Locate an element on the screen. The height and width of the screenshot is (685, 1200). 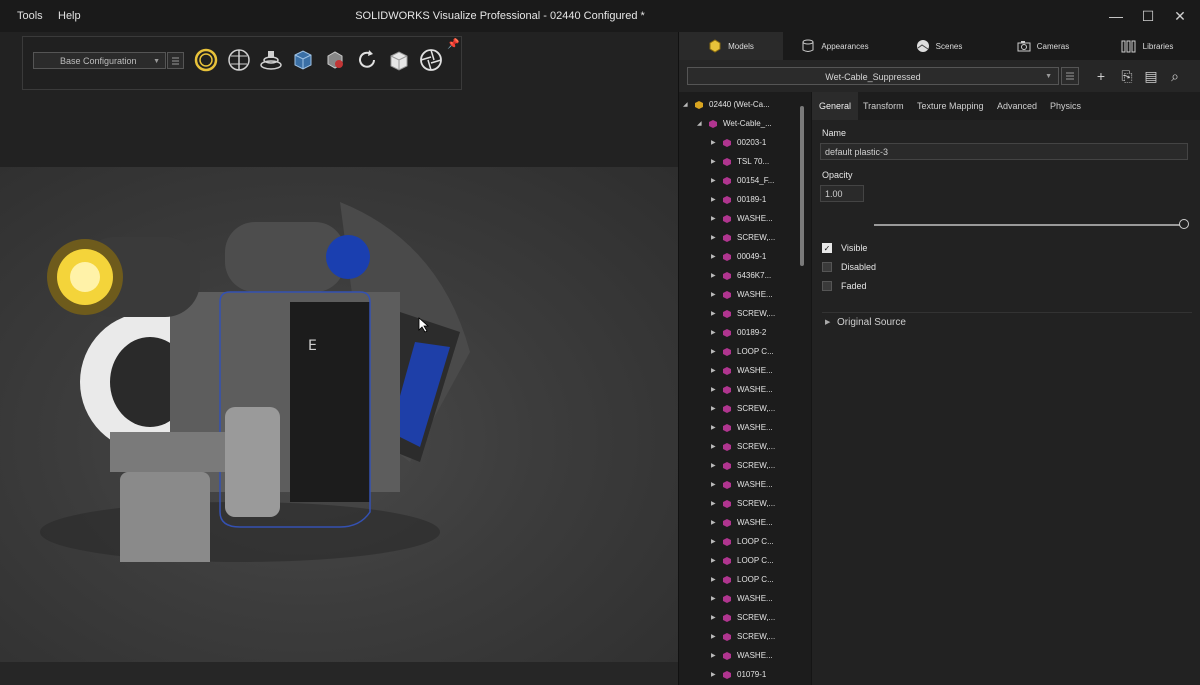
tab-libraries: Libraries is located at coordinates (1147, 46).